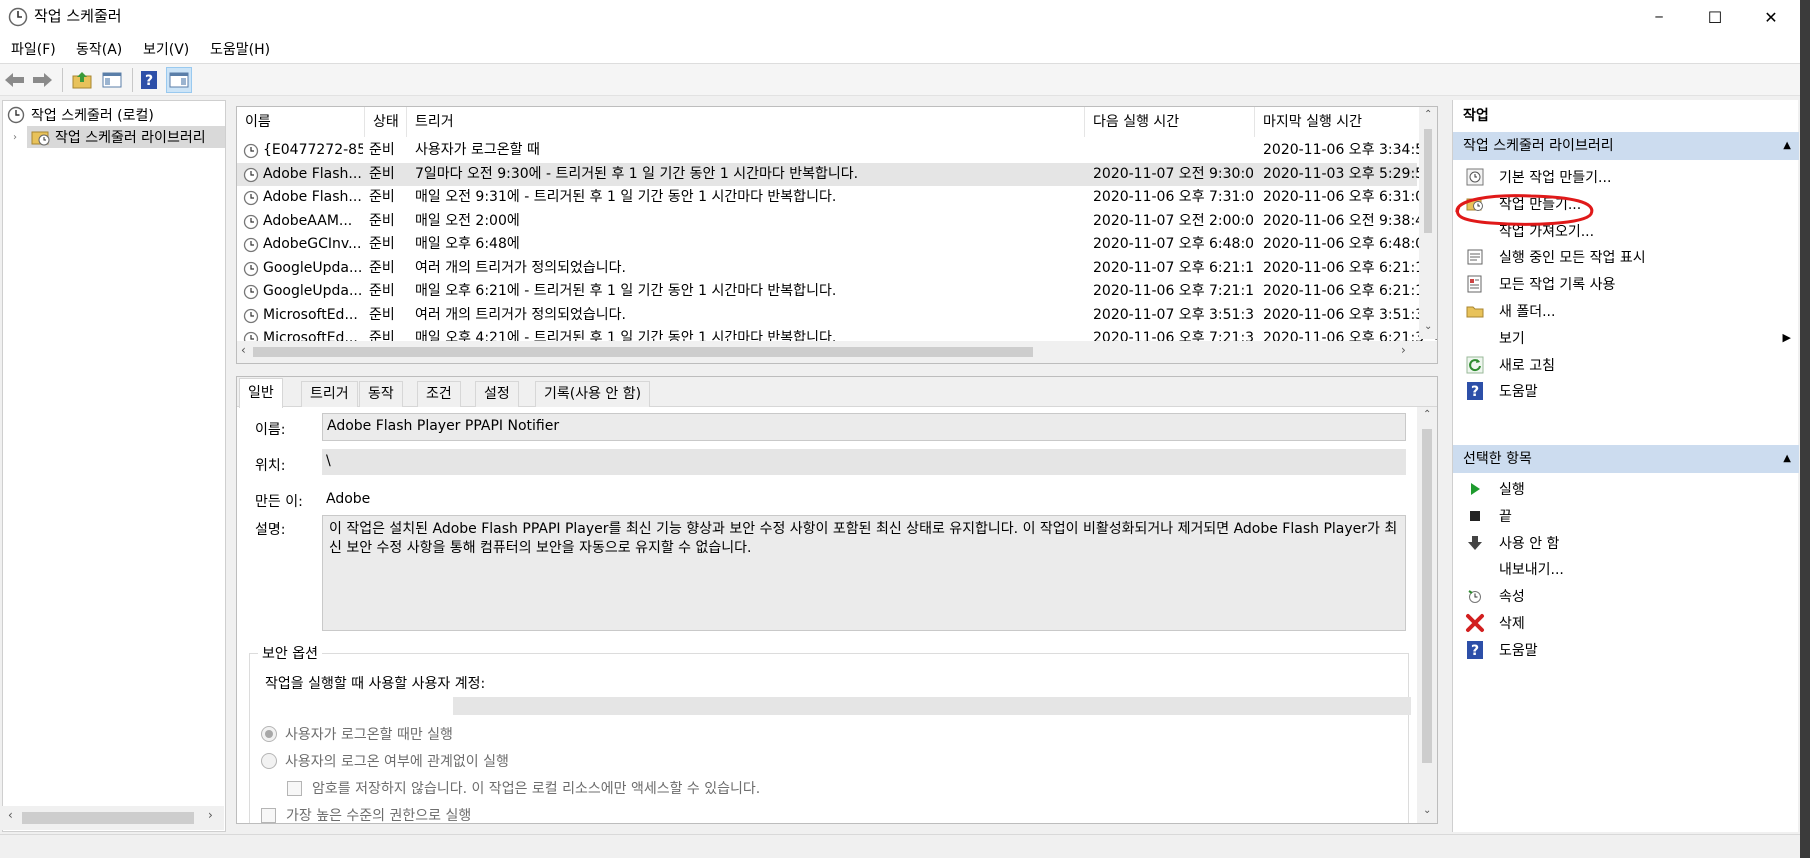  Describe the element at coordinates (1428, 326) in the screenshot. I see `scroll-down-icon: ⌄` at that location.